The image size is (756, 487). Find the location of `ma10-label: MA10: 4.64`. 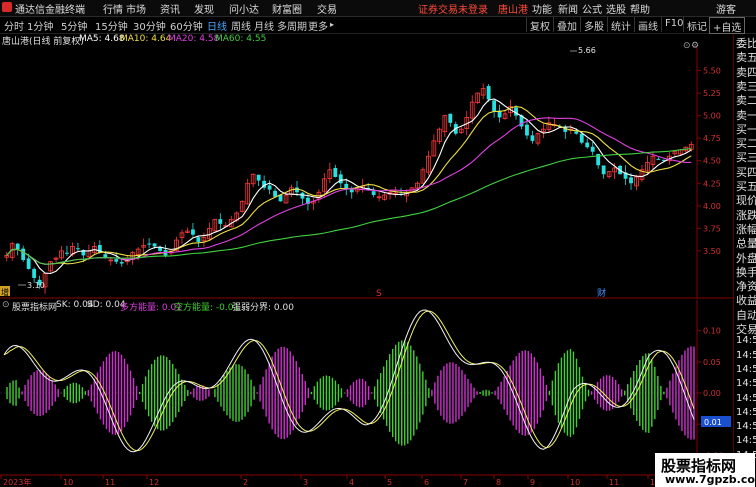

ma10-label: MA10: 4.64 is located at coordinates (146, 39).